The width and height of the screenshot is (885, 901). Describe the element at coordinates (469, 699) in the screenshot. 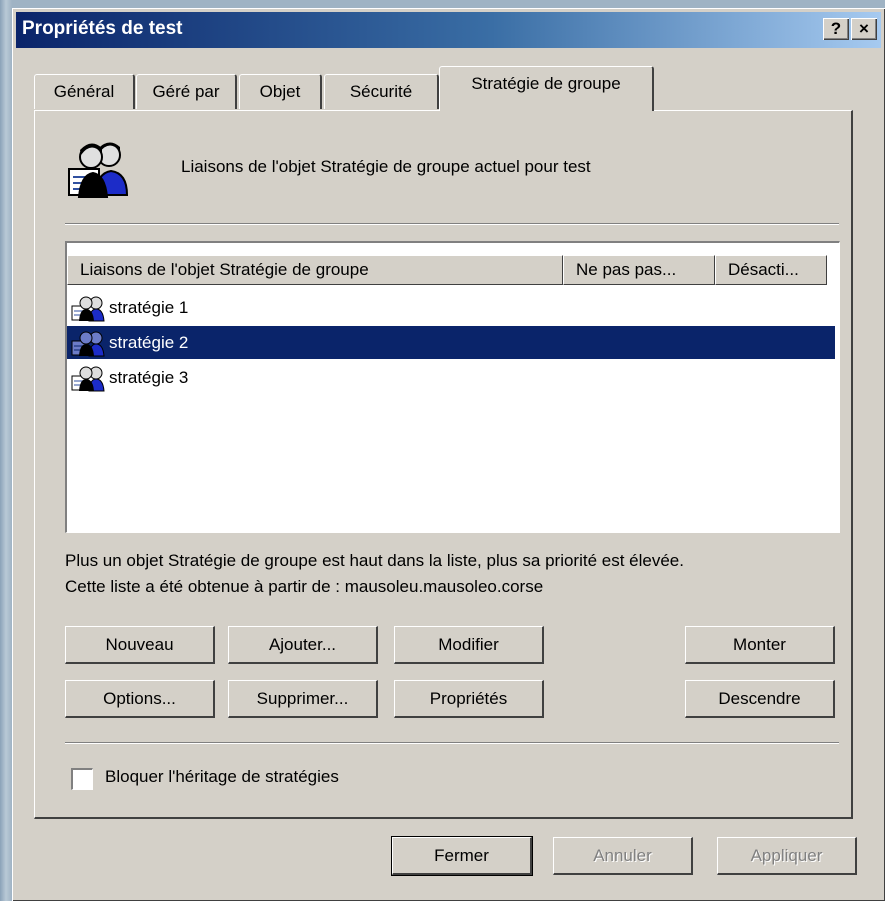

I see `properties-button: Propriétés` at that location.